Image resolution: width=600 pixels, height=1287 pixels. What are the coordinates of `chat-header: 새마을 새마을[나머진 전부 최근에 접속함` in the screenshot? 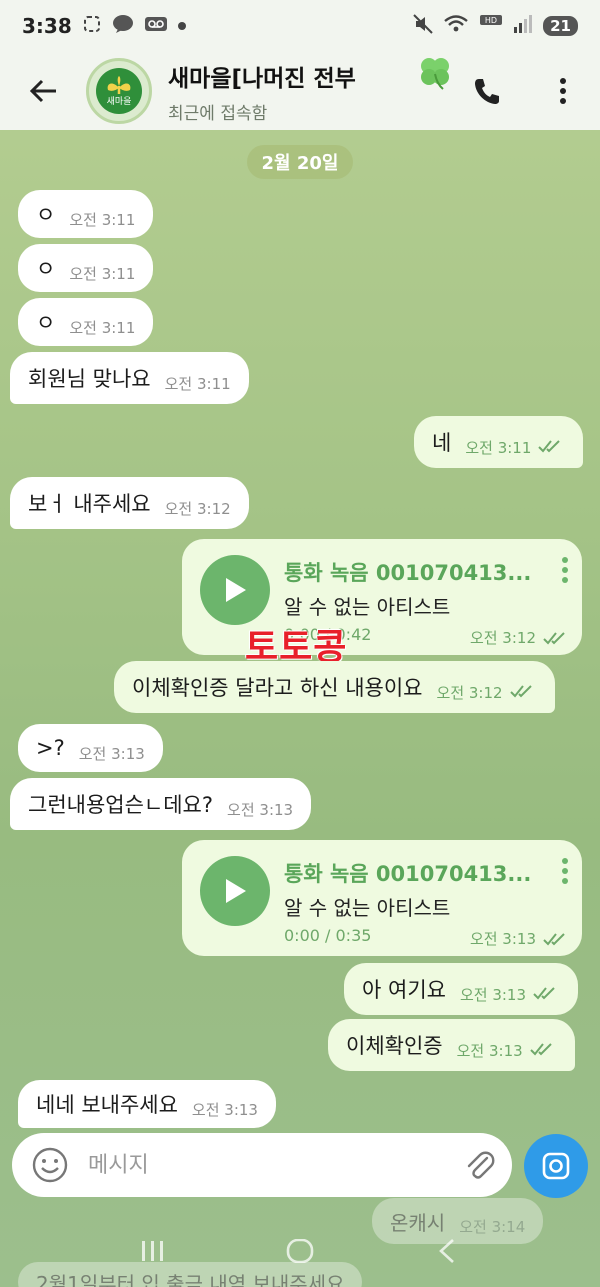 It's located at (300, 91).